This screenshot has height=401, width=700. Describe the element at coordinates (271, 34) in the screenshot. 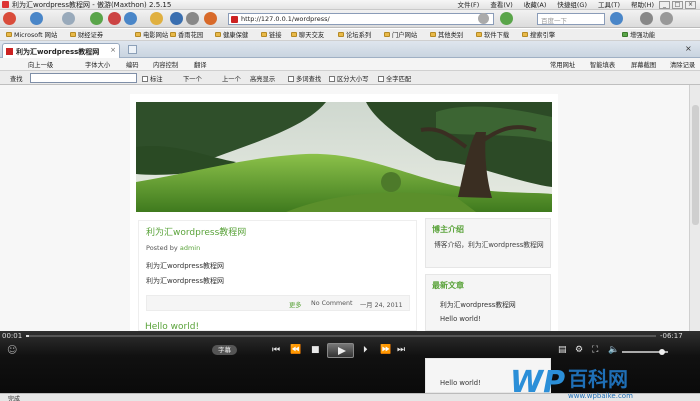

I see `bookmark-item: 链接` at that location.